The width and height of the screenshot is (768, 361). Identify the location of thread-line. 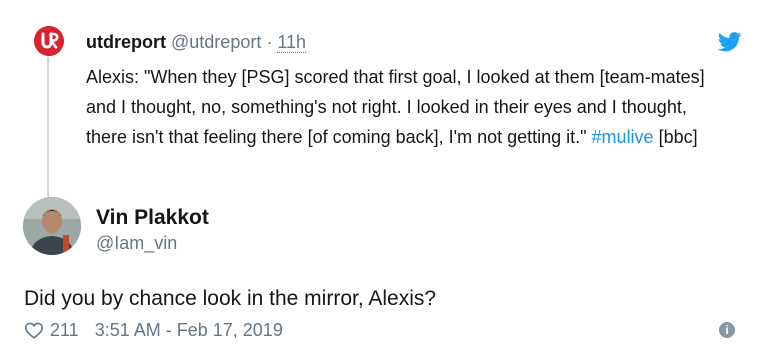
(48, 136).